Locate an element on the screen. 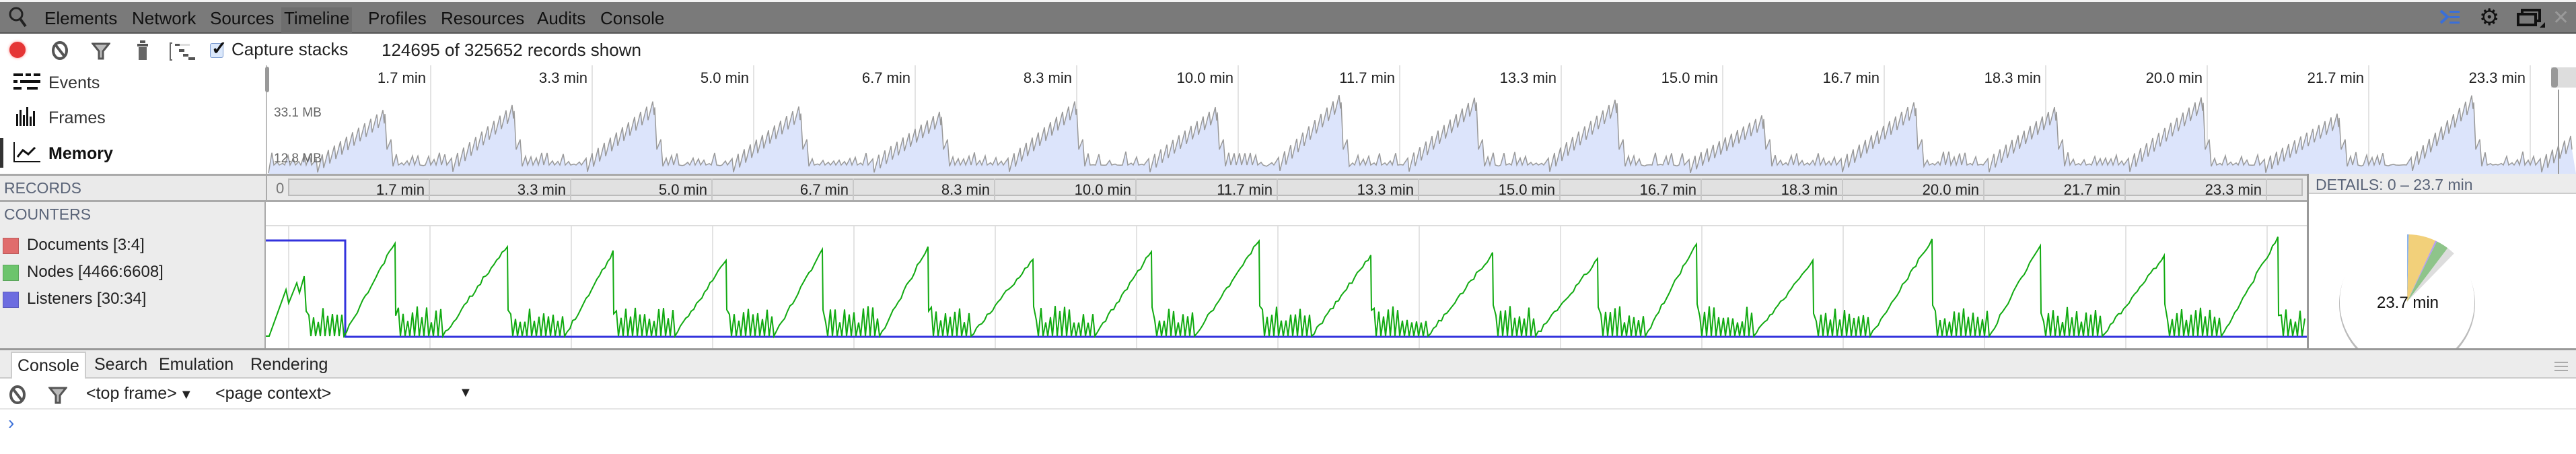 This screenshot has width=2576, height=454. tab-profiles: Profiles is located at coordinates (397, 20).